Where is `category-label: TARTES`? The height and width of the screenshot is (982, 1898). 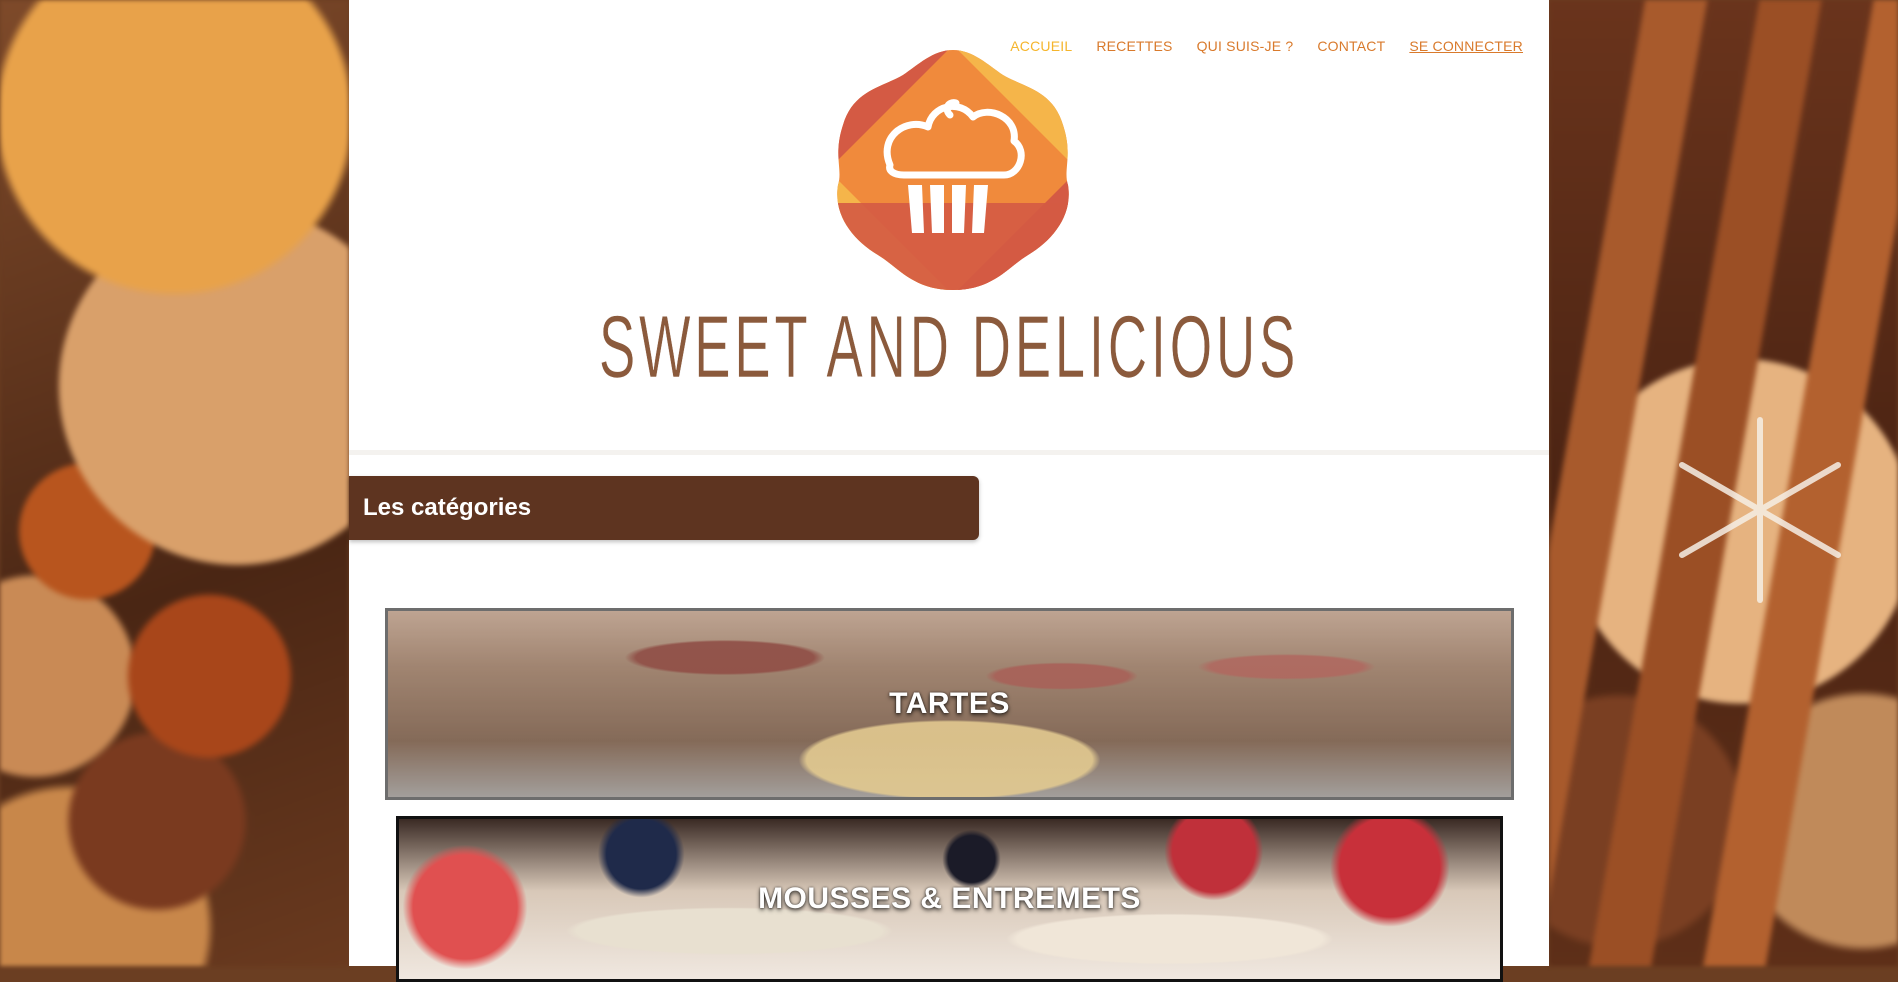 category-label: TARTES is located at coordinates (949, 703).